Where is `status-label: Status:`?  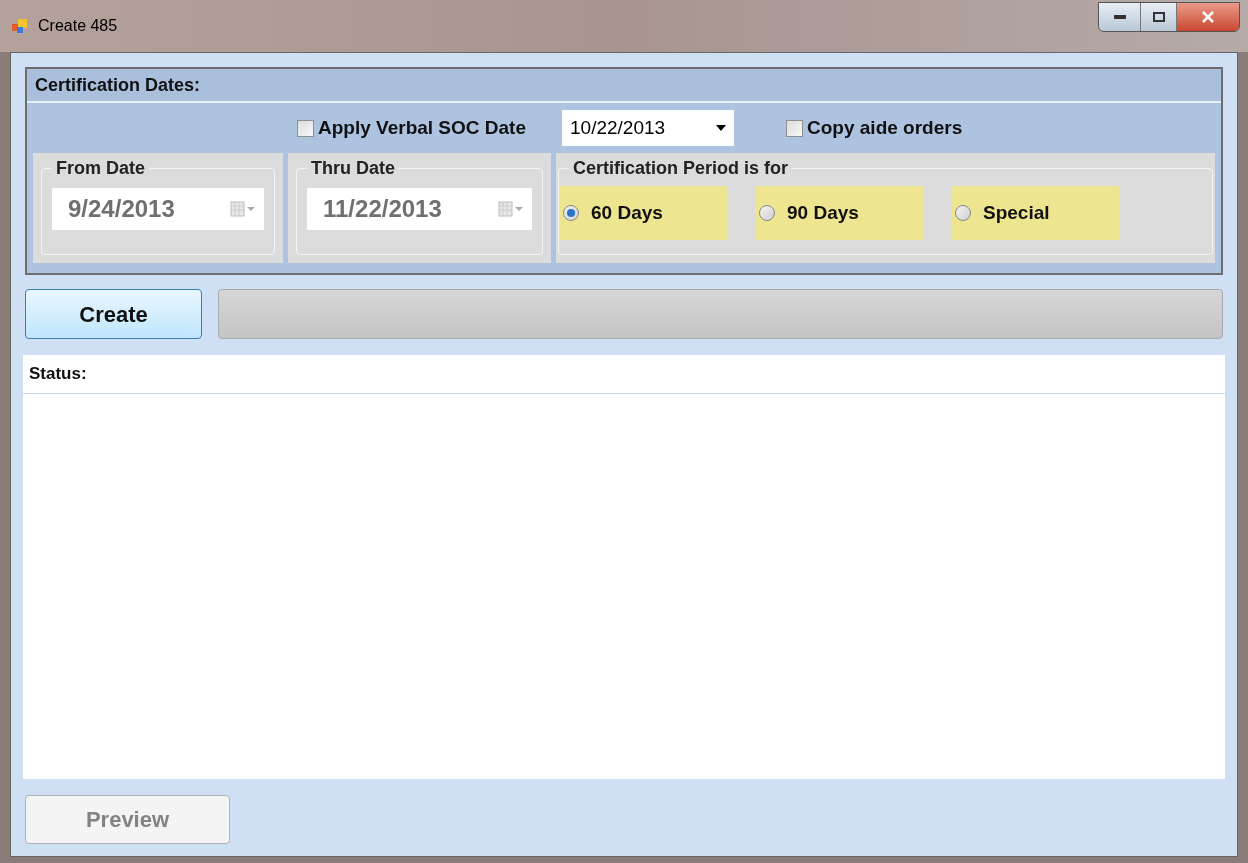
status-label: Status: is located at coordinates (58, 374).